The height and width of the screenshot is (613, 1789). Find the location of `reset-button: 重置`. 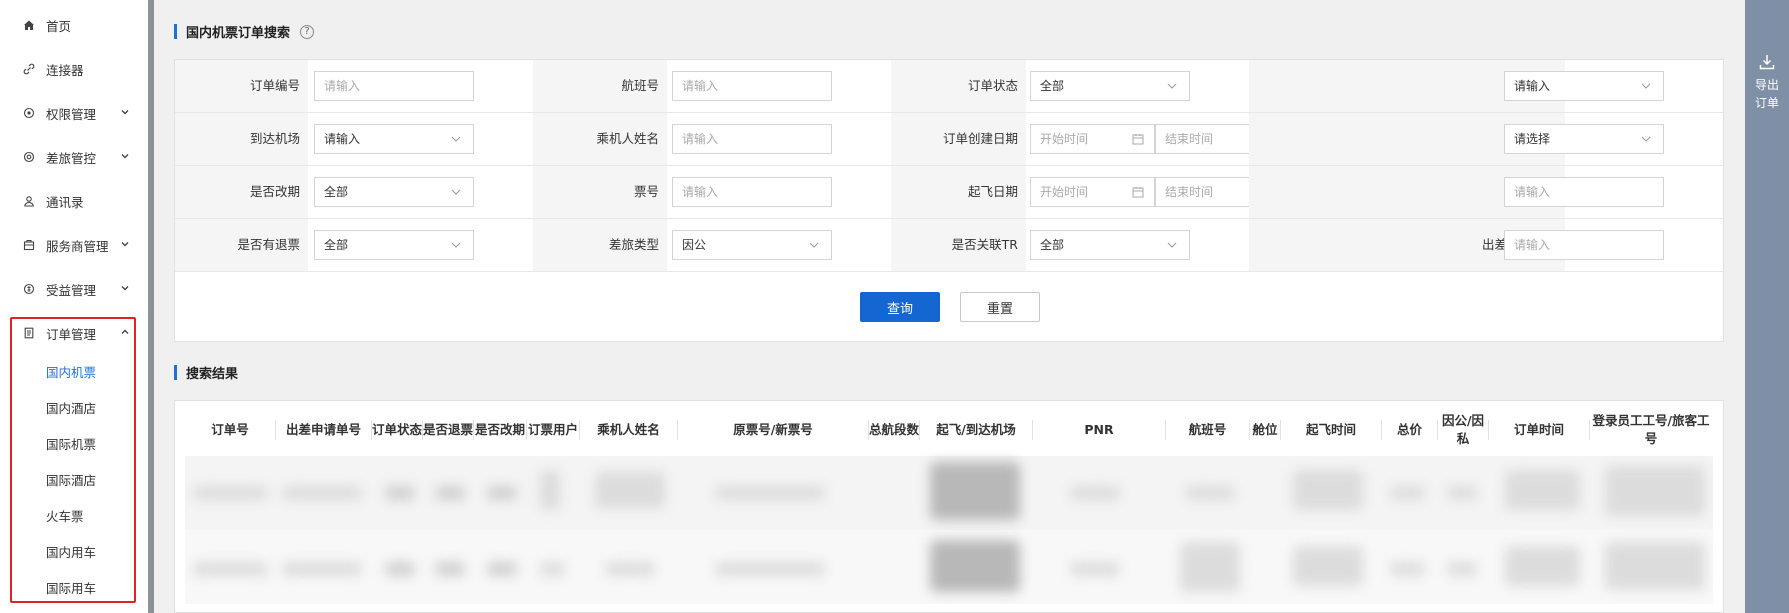

reset-button: 重置 is located at coordinates (1000, 307).